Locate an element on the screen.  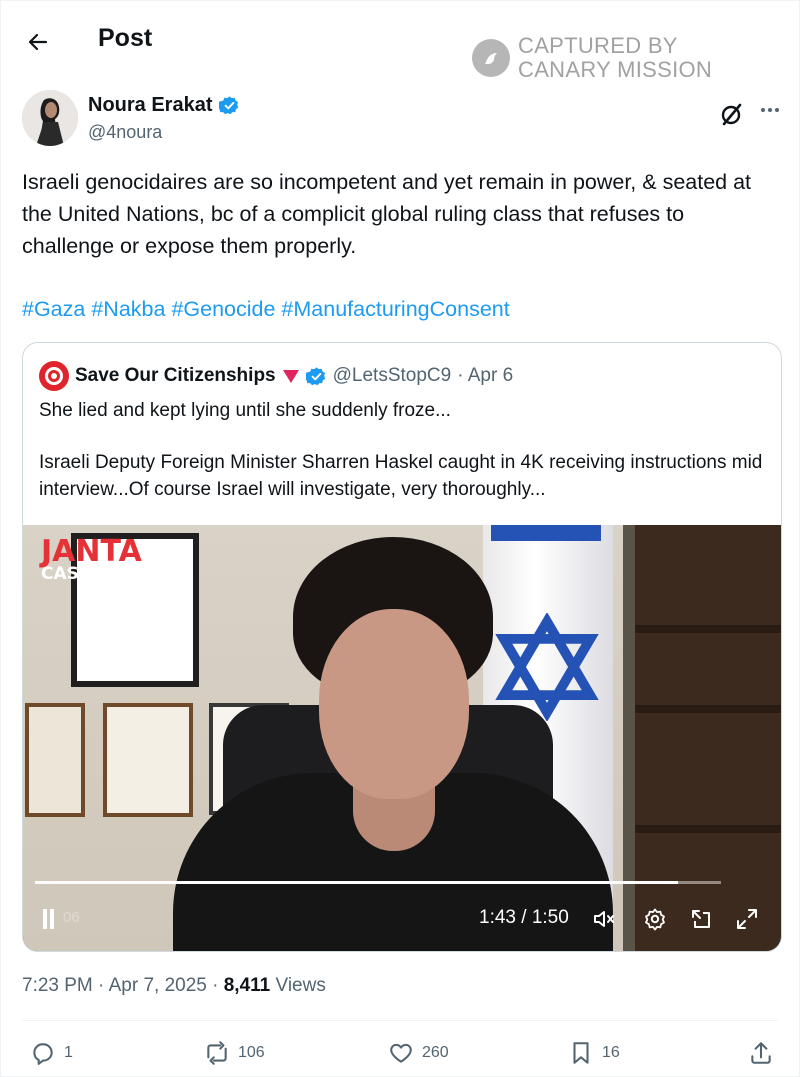
author-row: Noura Erakat @4noura is located at coordinates (402, 120).